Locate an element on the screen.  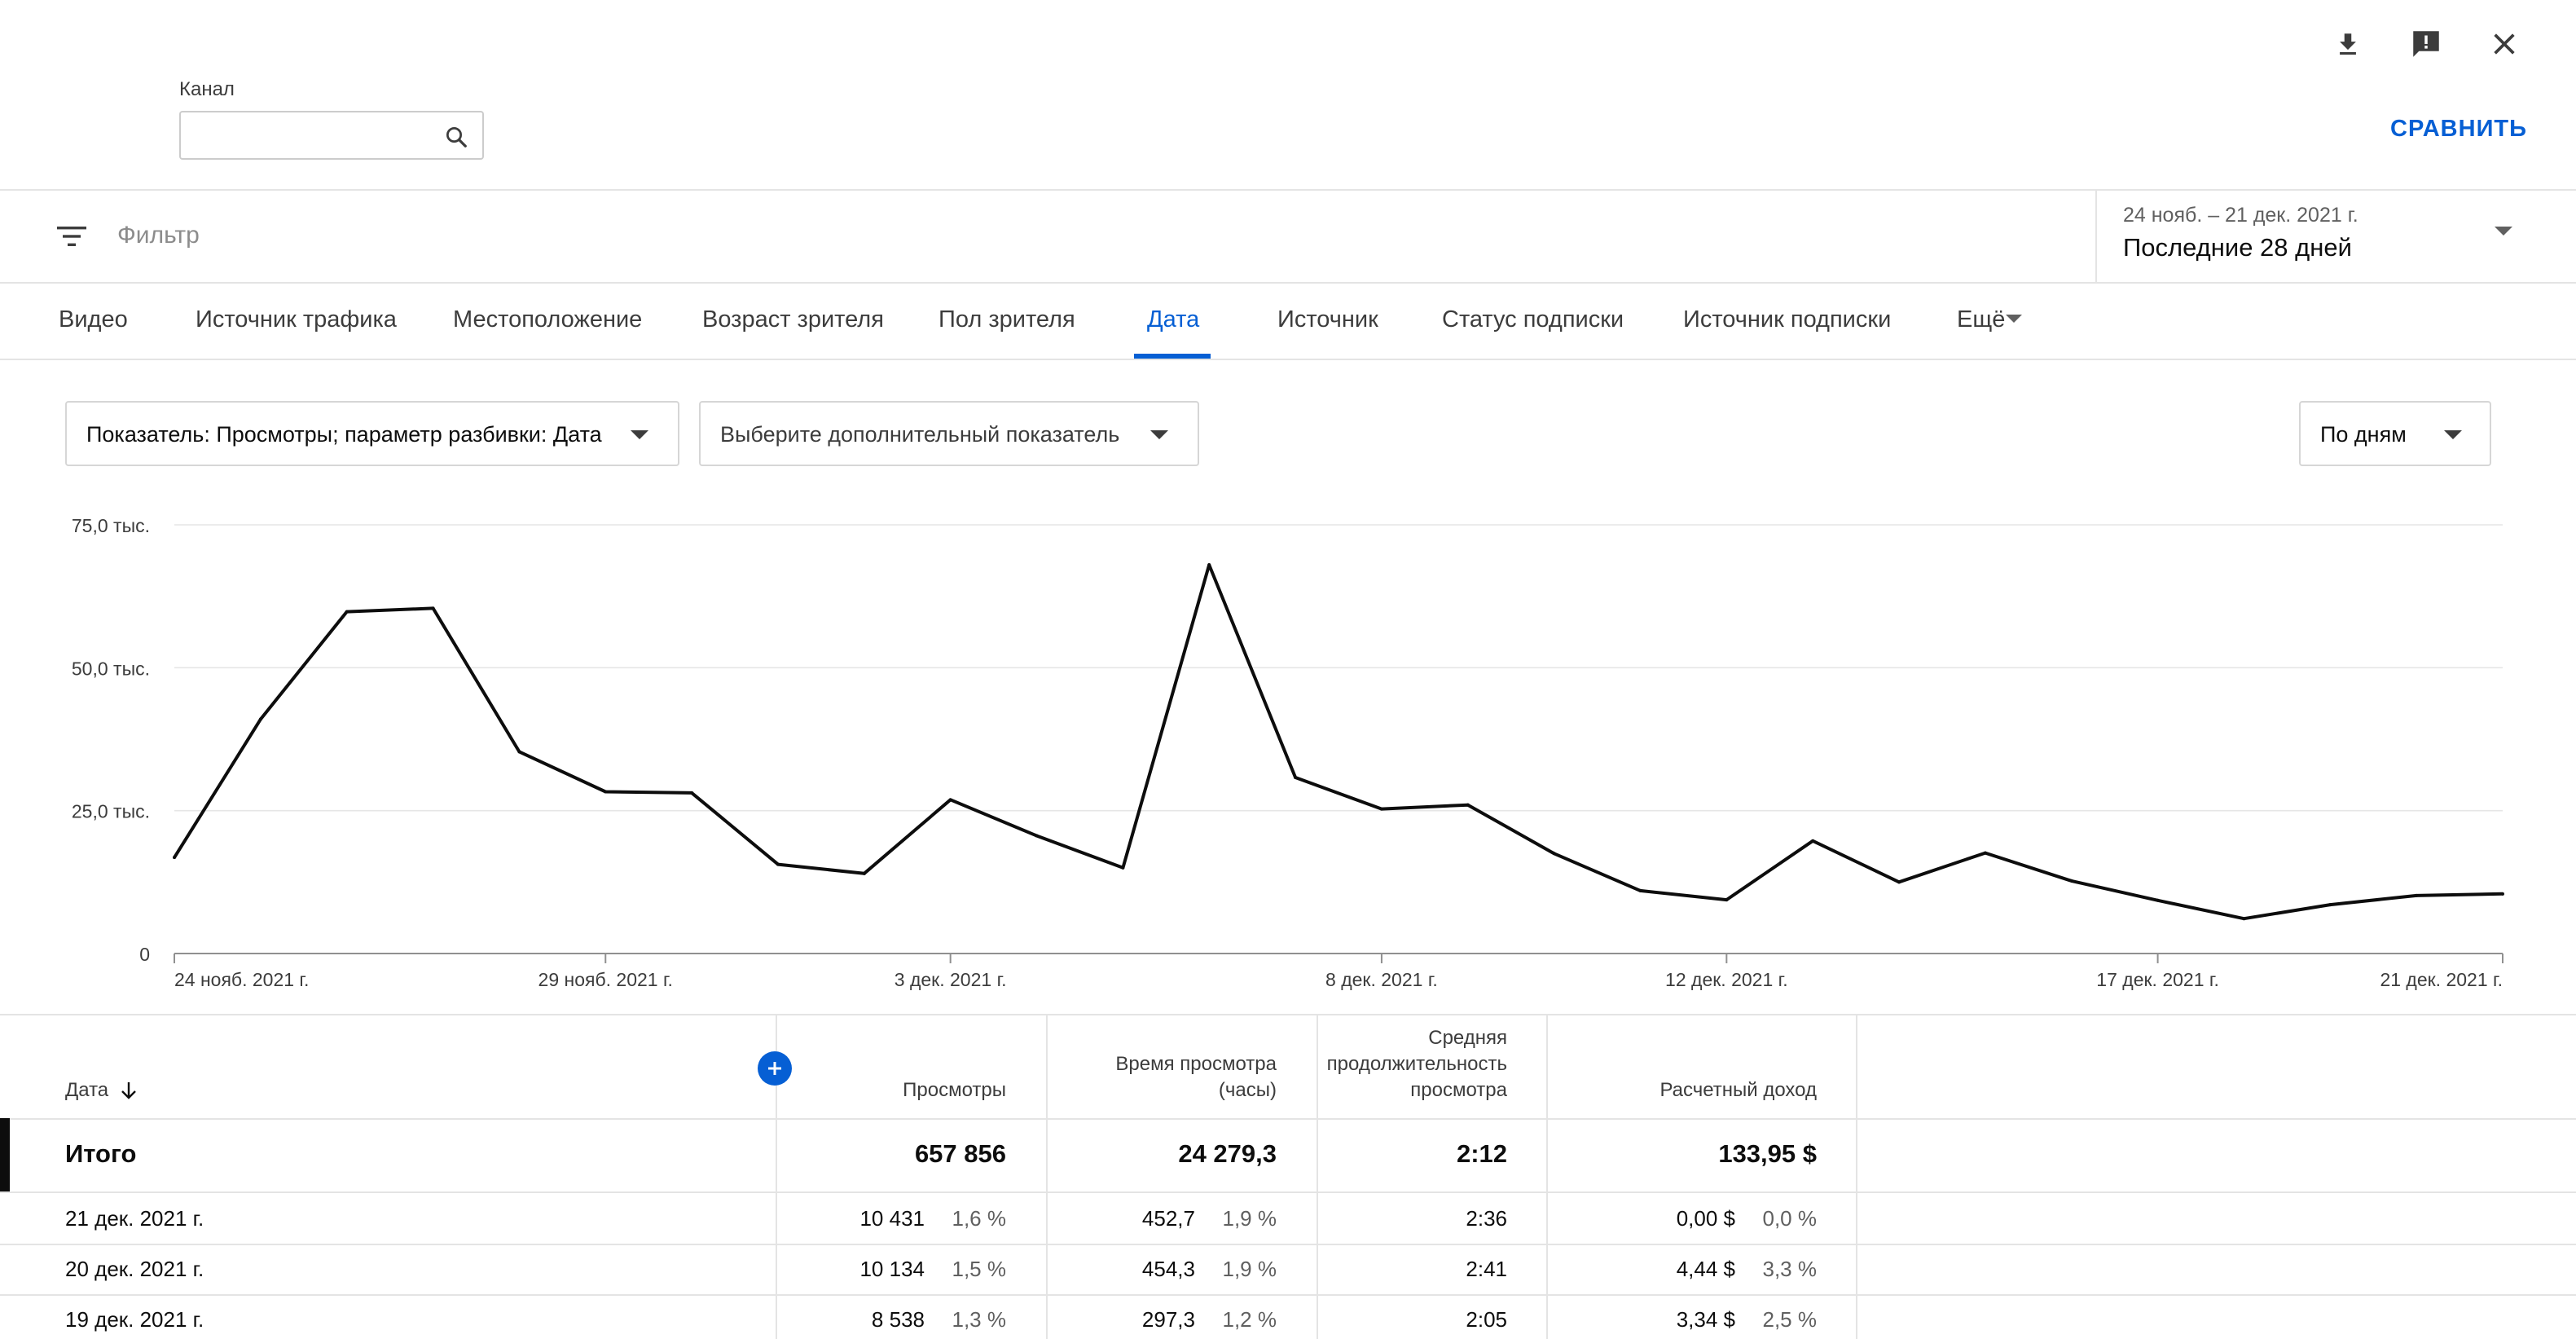
tab-video: Видео is located at coordinates (93, 319).